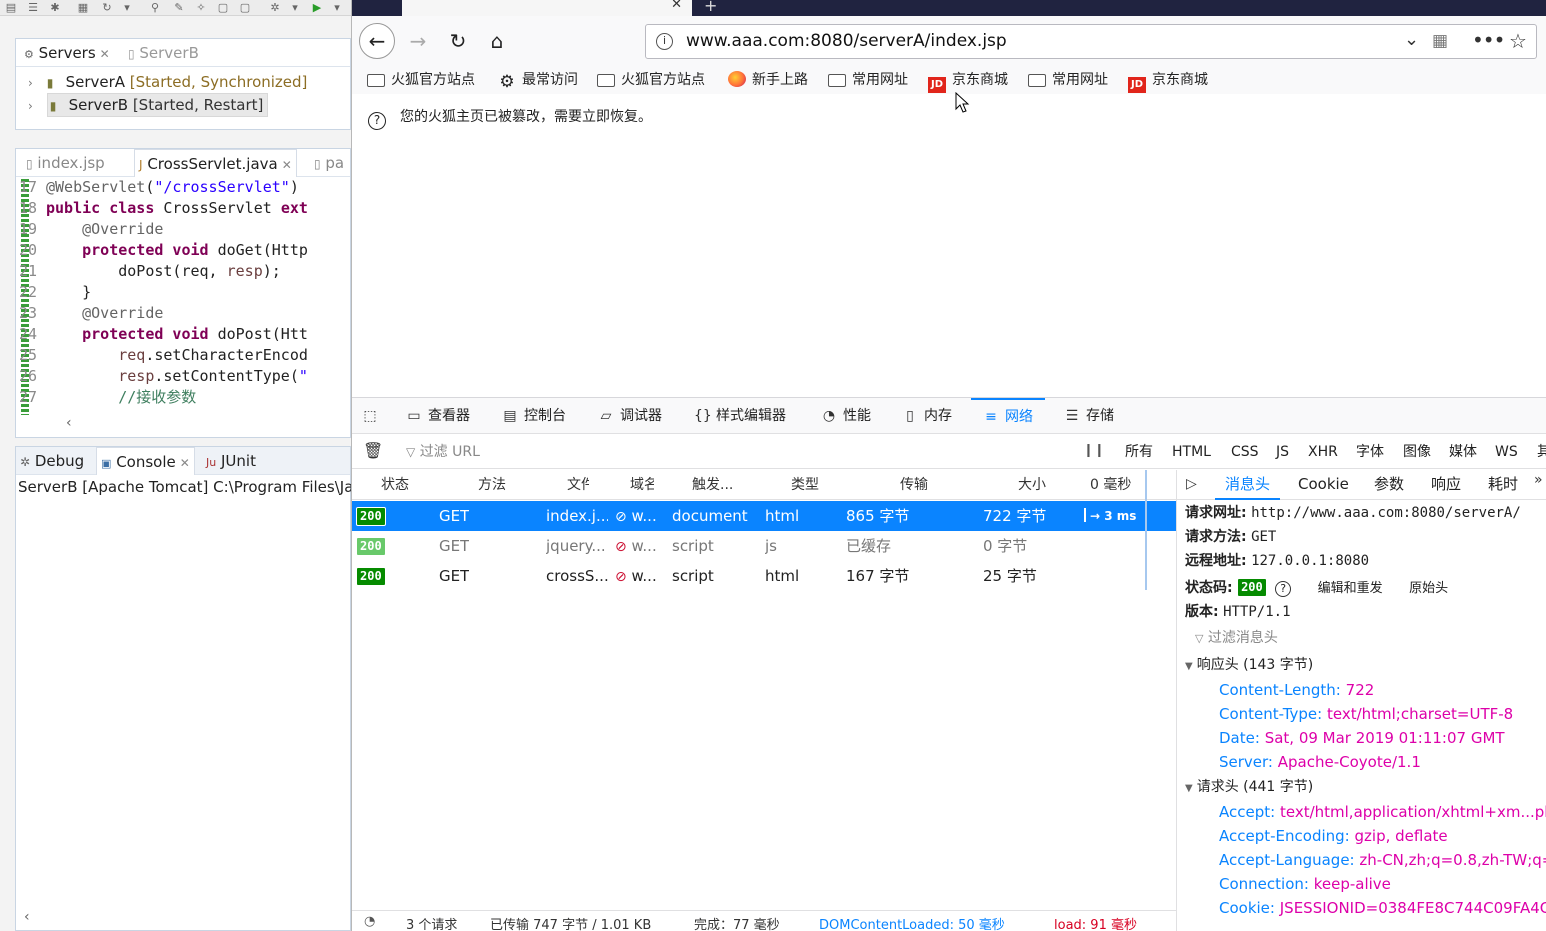  I want to click on trash-icon: 🗑, so click(373, 450).